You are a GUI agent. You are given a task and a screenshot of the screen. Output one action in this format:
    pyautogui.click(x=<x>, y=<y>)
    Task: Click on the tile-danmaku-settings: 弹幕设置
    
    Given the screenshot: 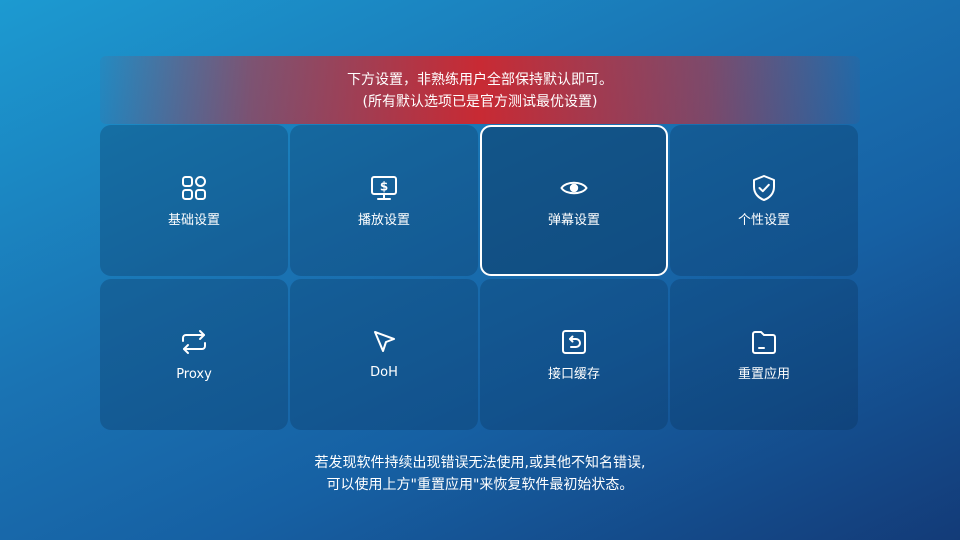 What is the action you would take?
    pyautogui.click(x=574, y=200)
    